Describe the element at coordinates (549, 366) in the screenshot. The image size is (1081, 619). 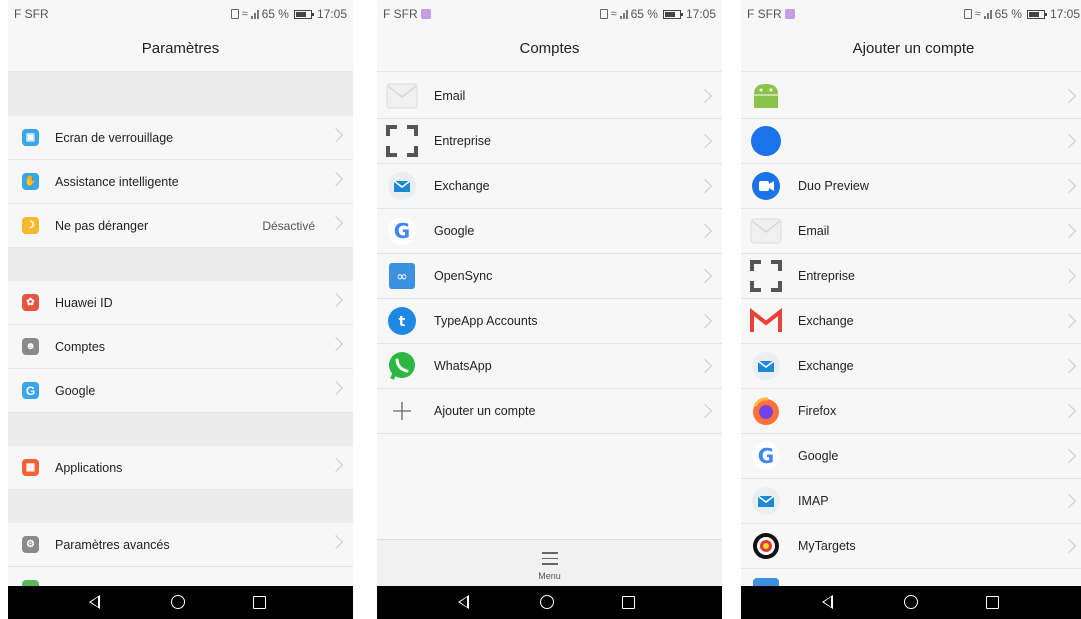
I see `account-item-whatsapp: WhatsApp` at that location.